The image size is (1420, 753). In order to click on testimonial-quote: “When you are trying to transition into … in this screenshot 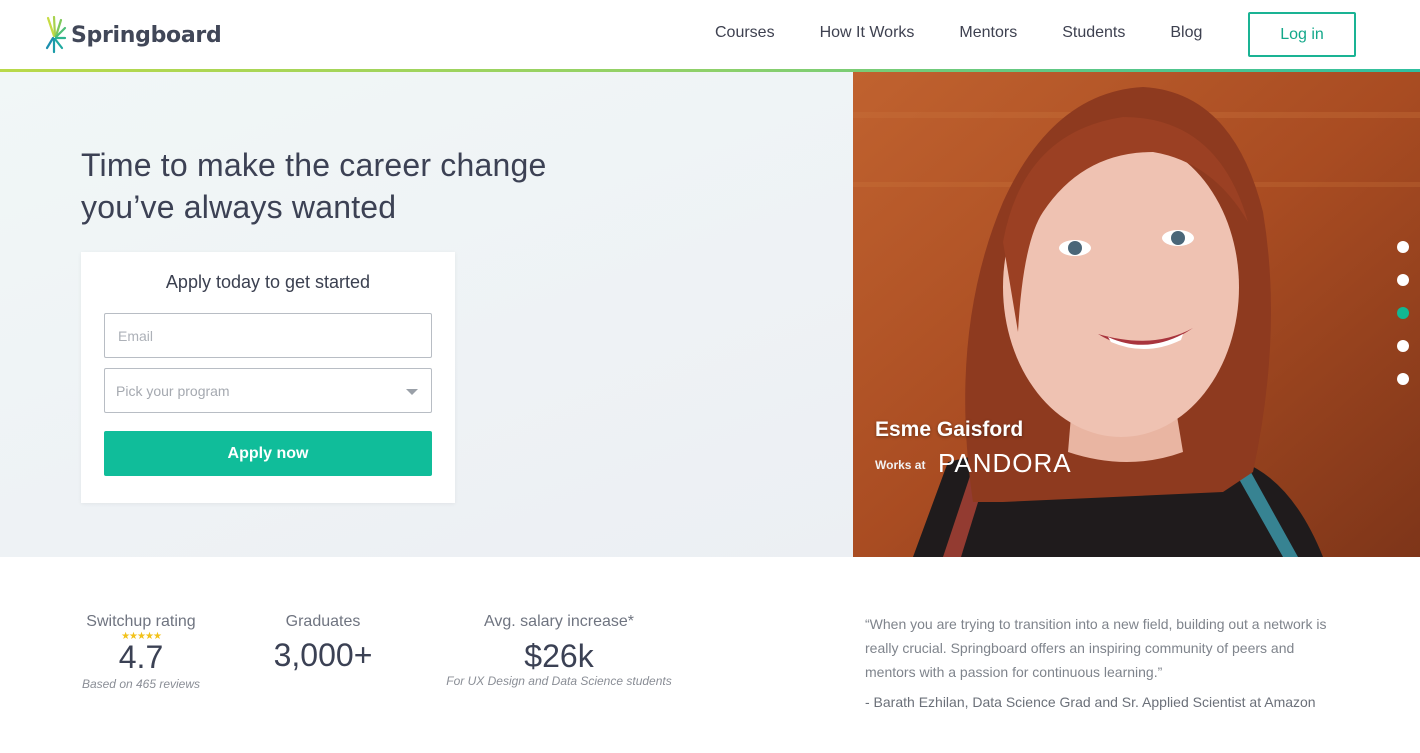, I will do `click(1096, 648)`.